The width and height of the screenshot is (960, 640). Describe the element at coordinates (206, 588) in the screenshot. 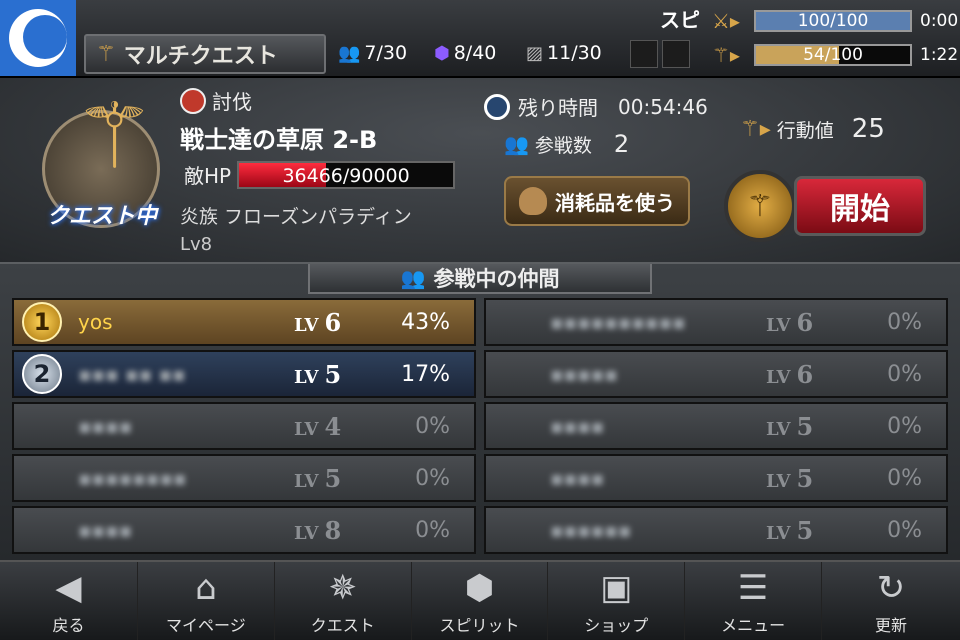

I see `mypage-icon: ⌂` at that location.